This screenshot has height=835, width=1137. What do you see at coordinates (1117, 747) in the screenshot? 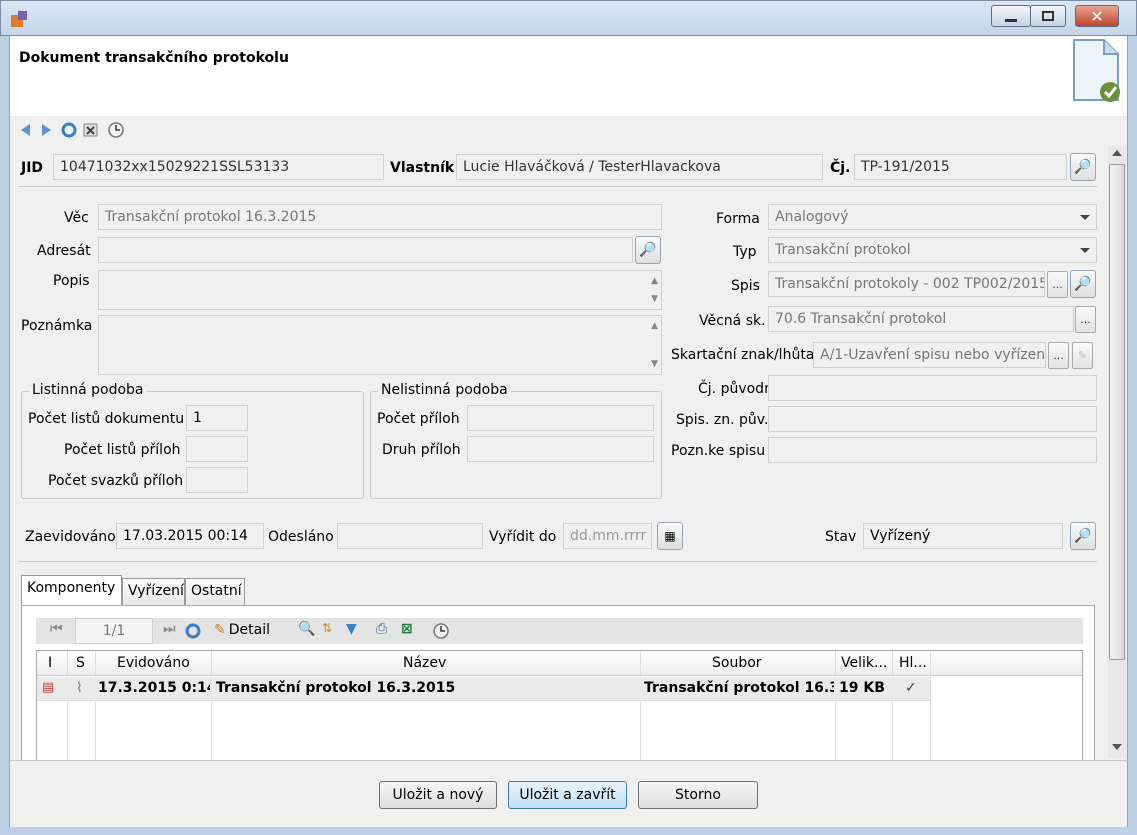
I see `scroll-down-icon` at bounding box center [1117, 747].